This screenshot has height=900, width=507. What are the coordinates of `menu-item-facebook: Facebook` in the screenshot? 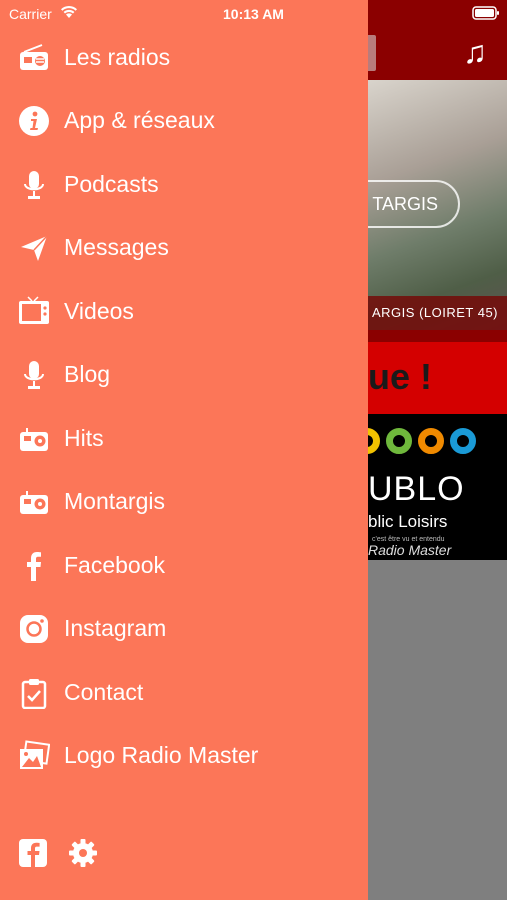 It's located at (184, 566).